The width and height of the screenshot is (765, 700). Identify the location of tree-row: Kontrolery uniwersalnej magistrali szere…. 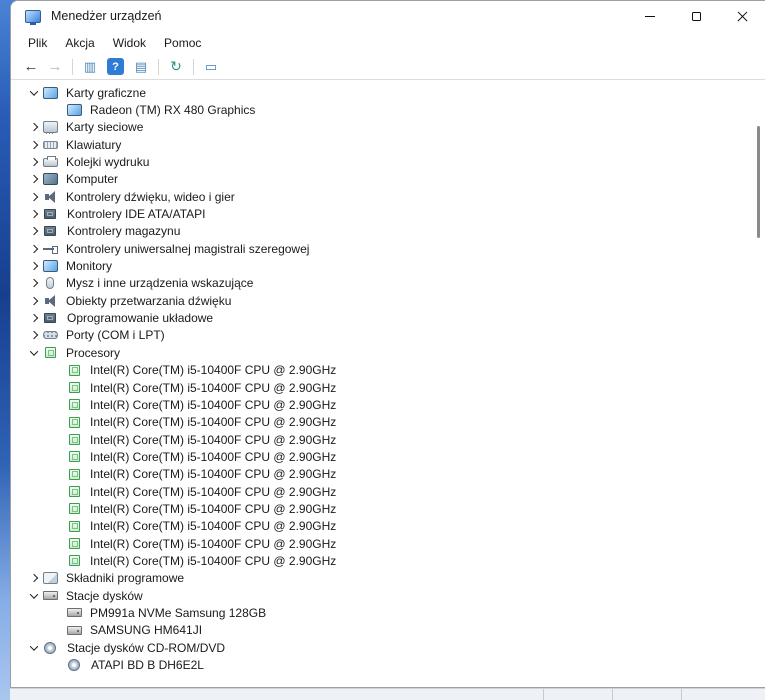
(388, 248).